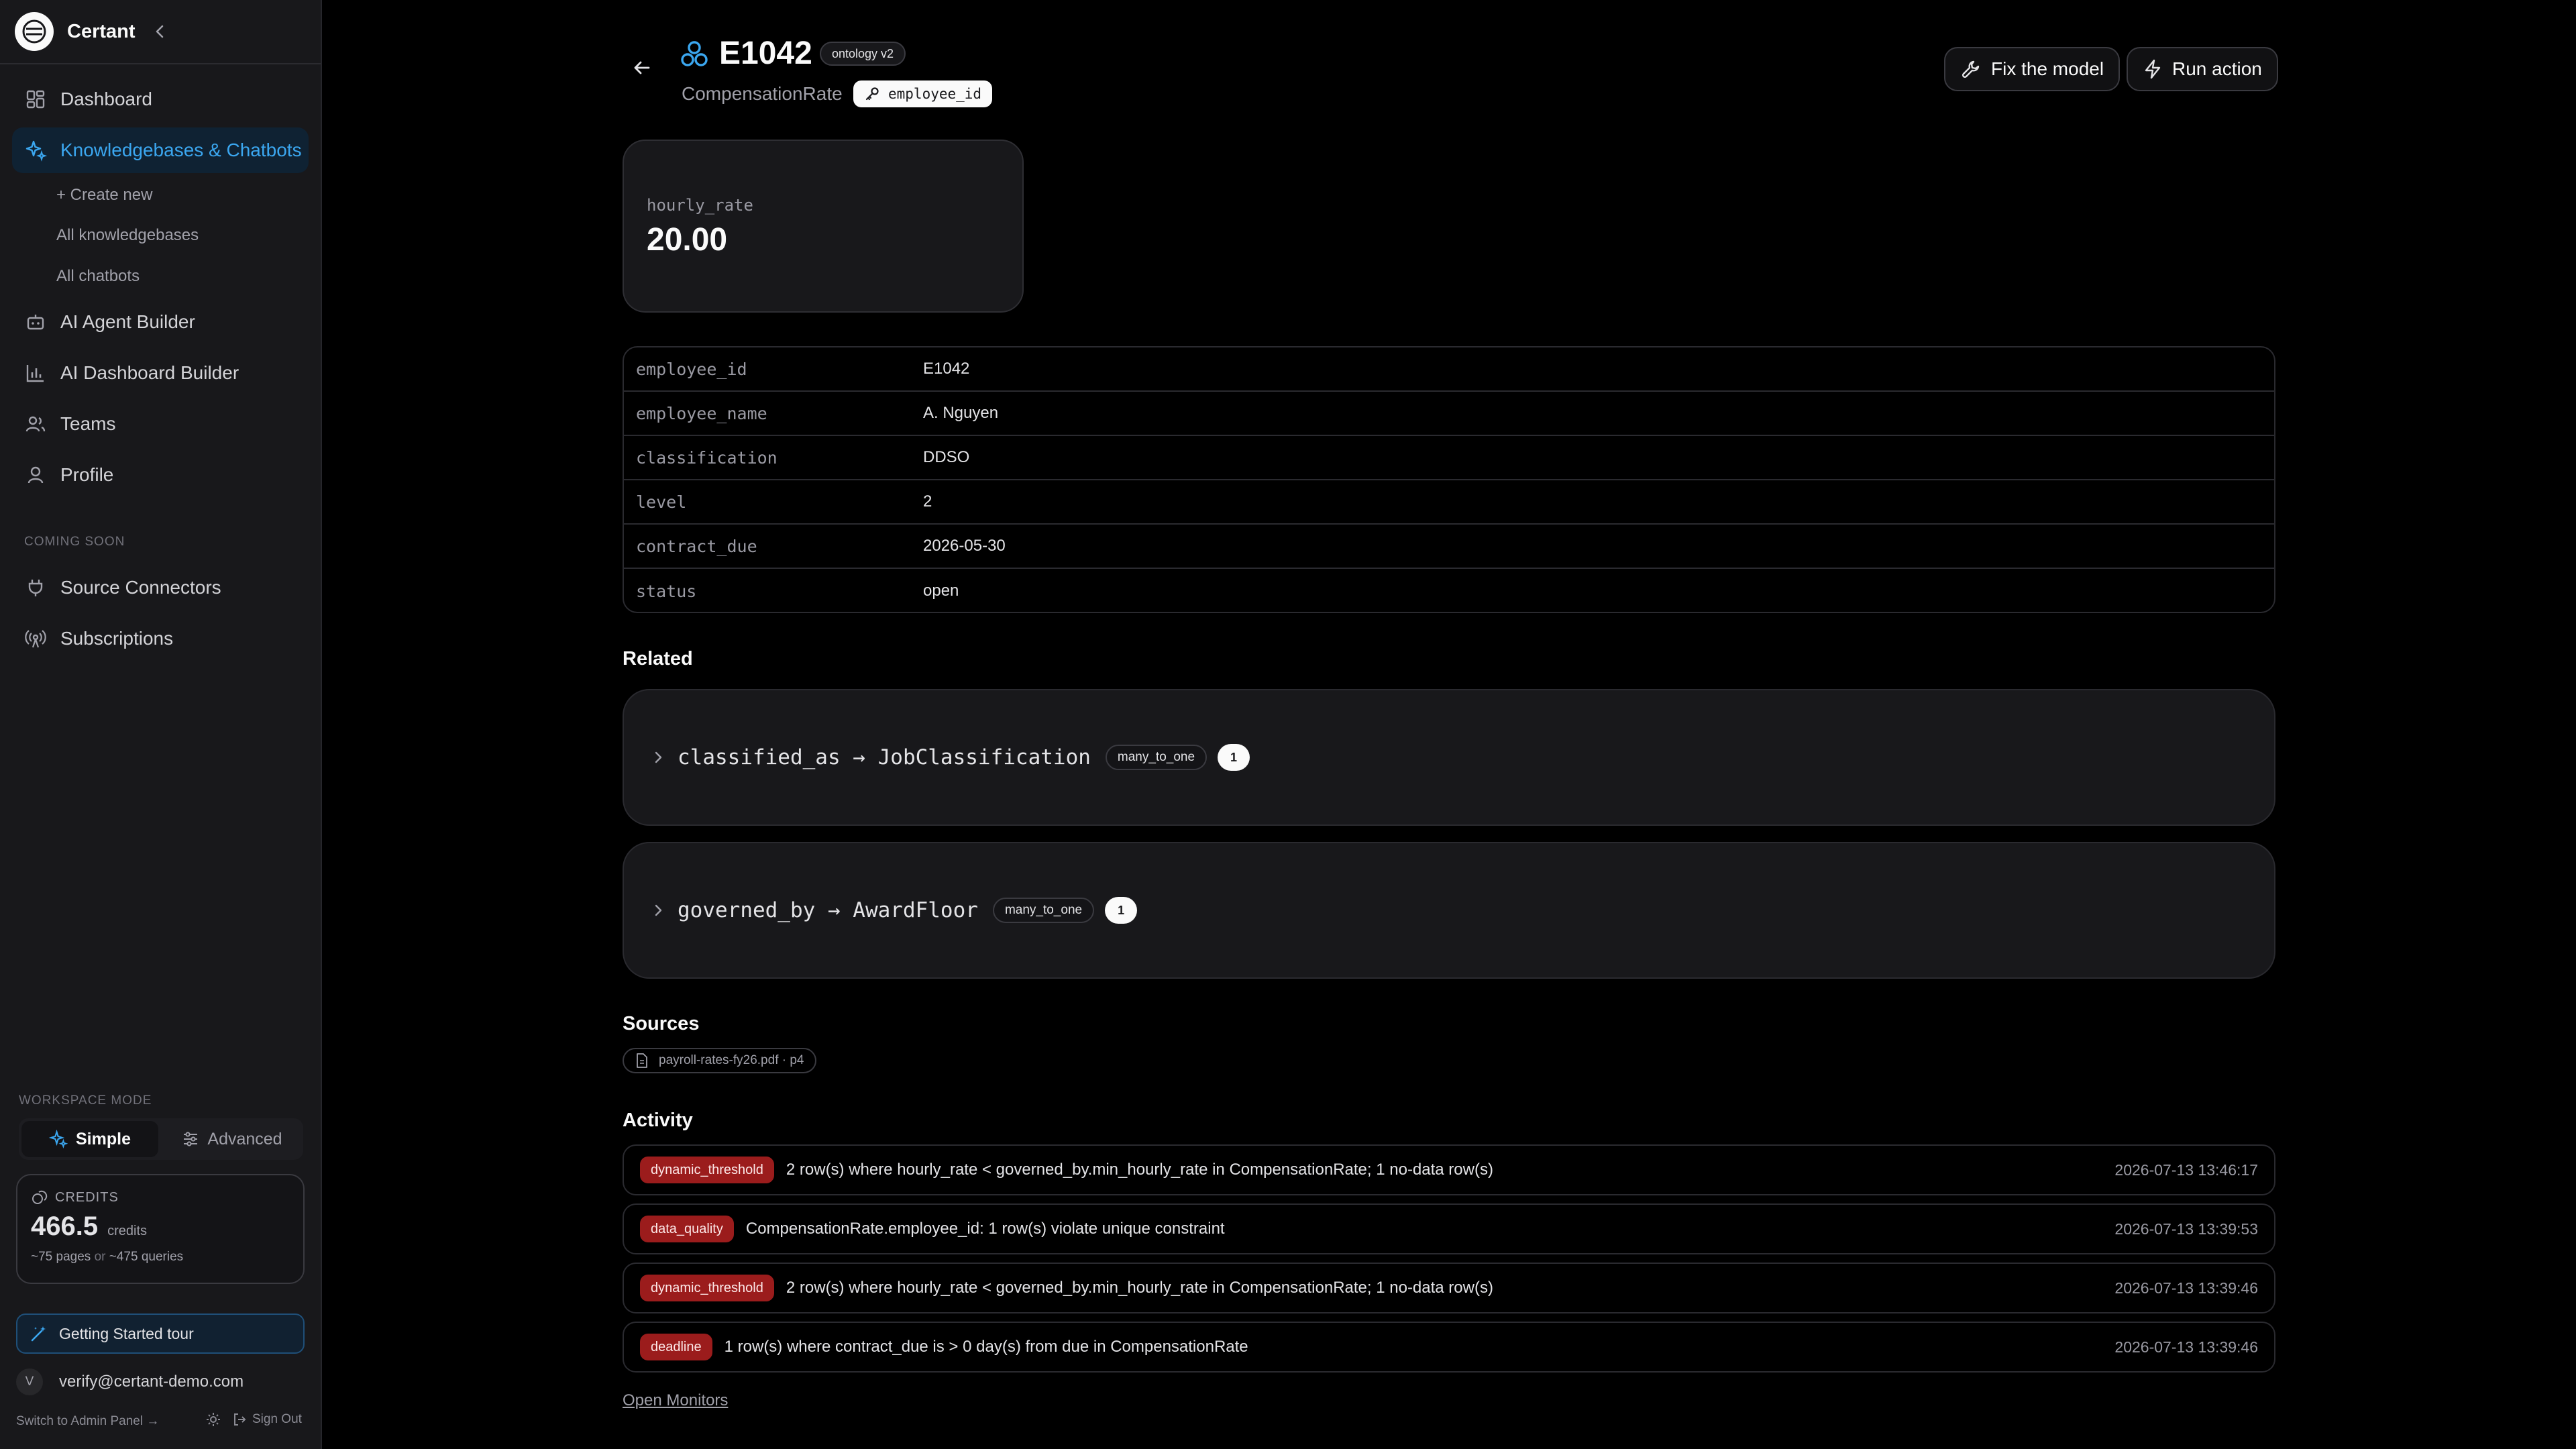  What do you see at coordinates (100, 1257) in the screenshot?
I see `credits-or: or` at bounding box center [100, 1257].